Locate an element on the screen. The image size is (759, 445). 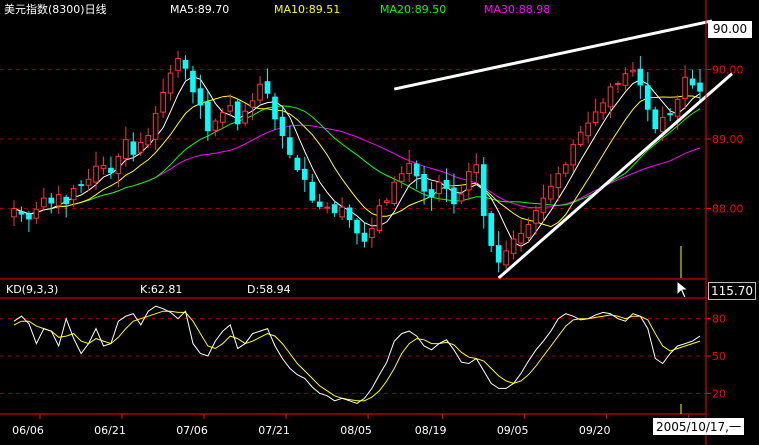
kd-tick-label: 20 is located at coordinates (719, 393).